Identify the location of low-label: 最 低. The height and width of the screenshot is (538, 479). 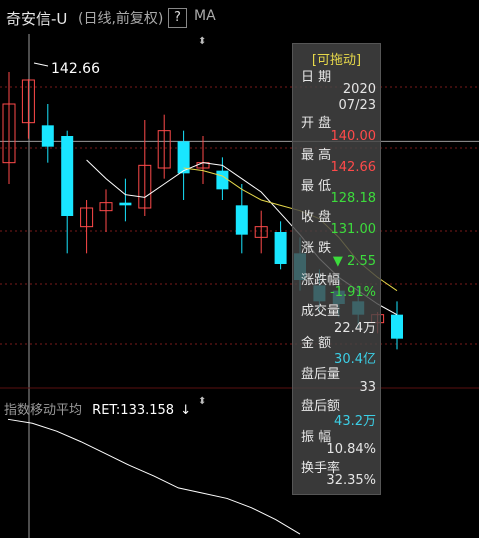
(316, 186).